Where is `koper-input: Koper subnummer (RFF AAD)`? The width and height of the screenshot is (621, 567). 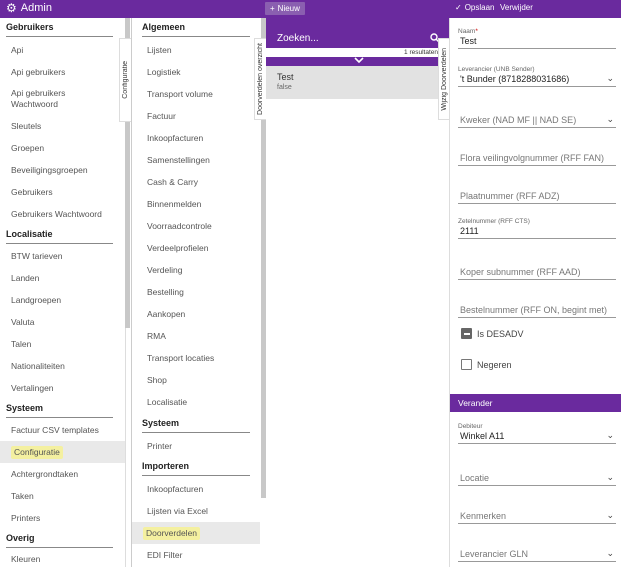 koper-input: Koper subnummer (RFF AAD) is located at coordinates (537, 273).